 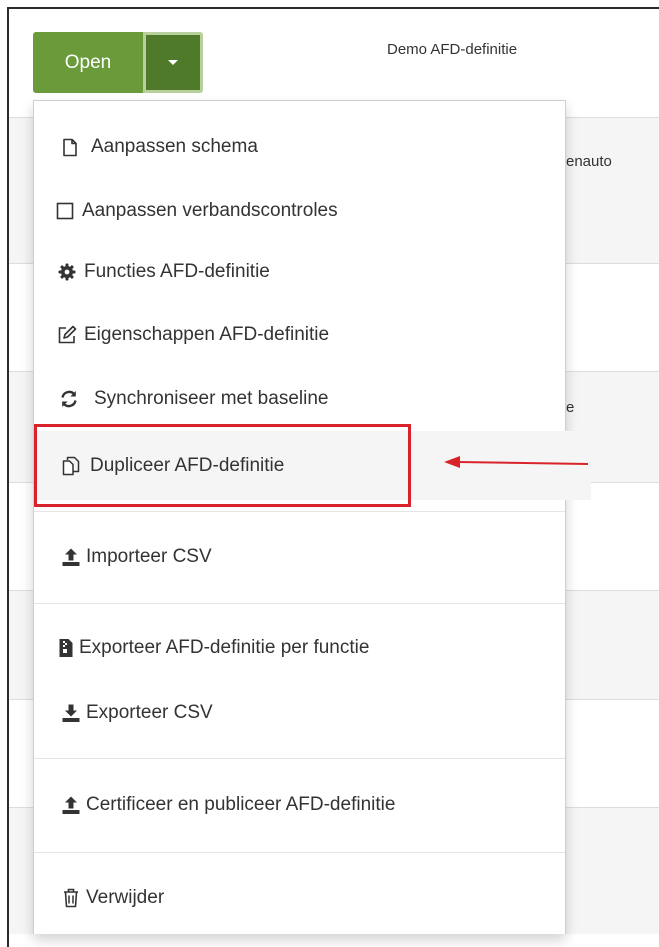 What do you see at coordinates (312, 147) in the screenshot?
I see `menu-item-aanpassen-schema: Aanpassen schema` at bounding box center [312, 147].